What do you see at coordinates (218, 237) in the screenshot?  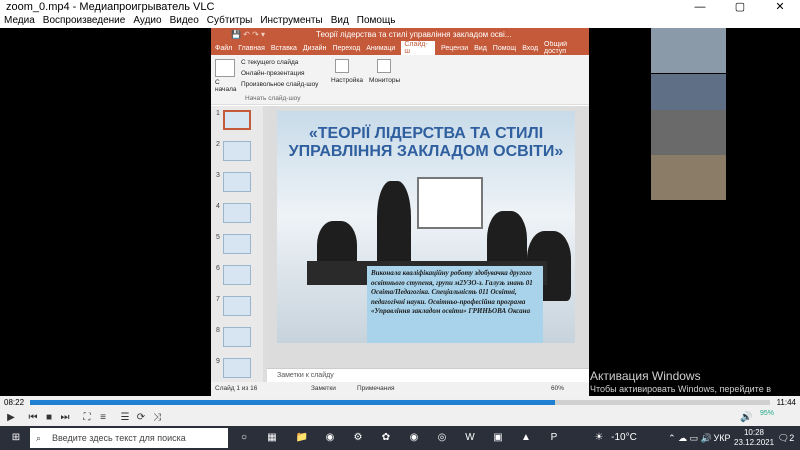 I see `thumb-number: 5` at bounding box center [218, 237].